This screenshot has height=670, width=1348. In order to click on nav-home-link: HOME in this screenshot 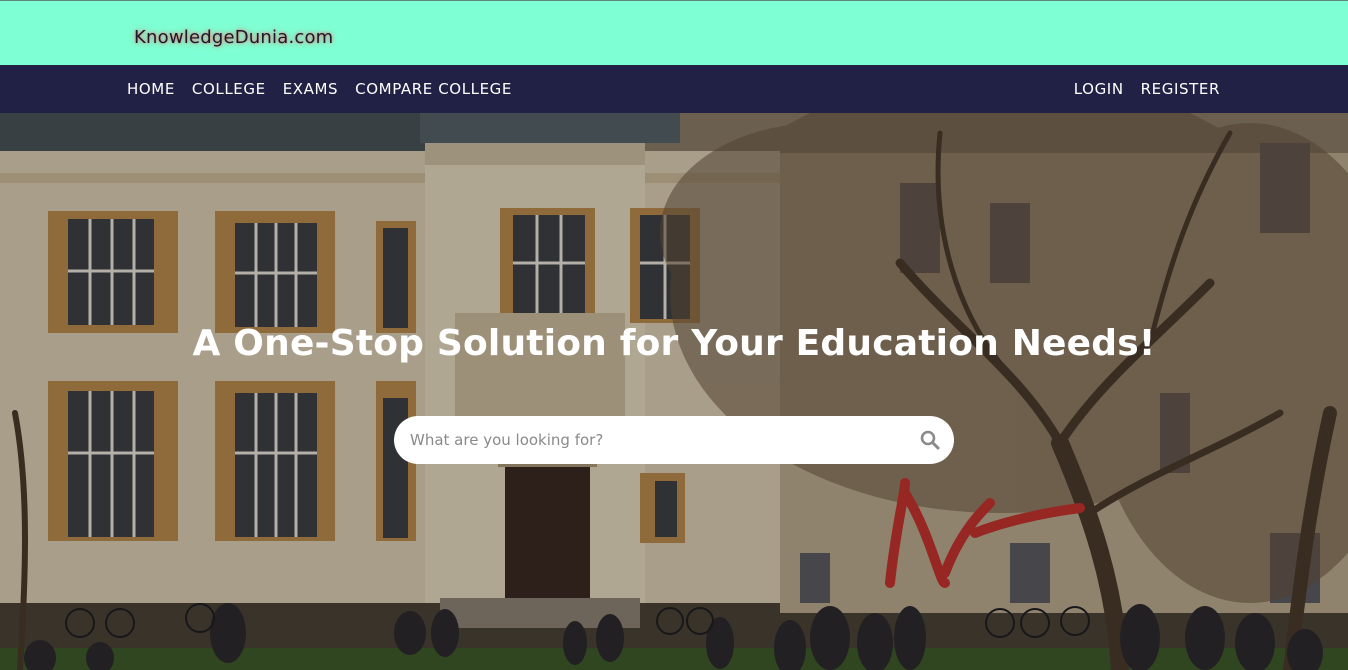, I will do `click(151, 89)`.